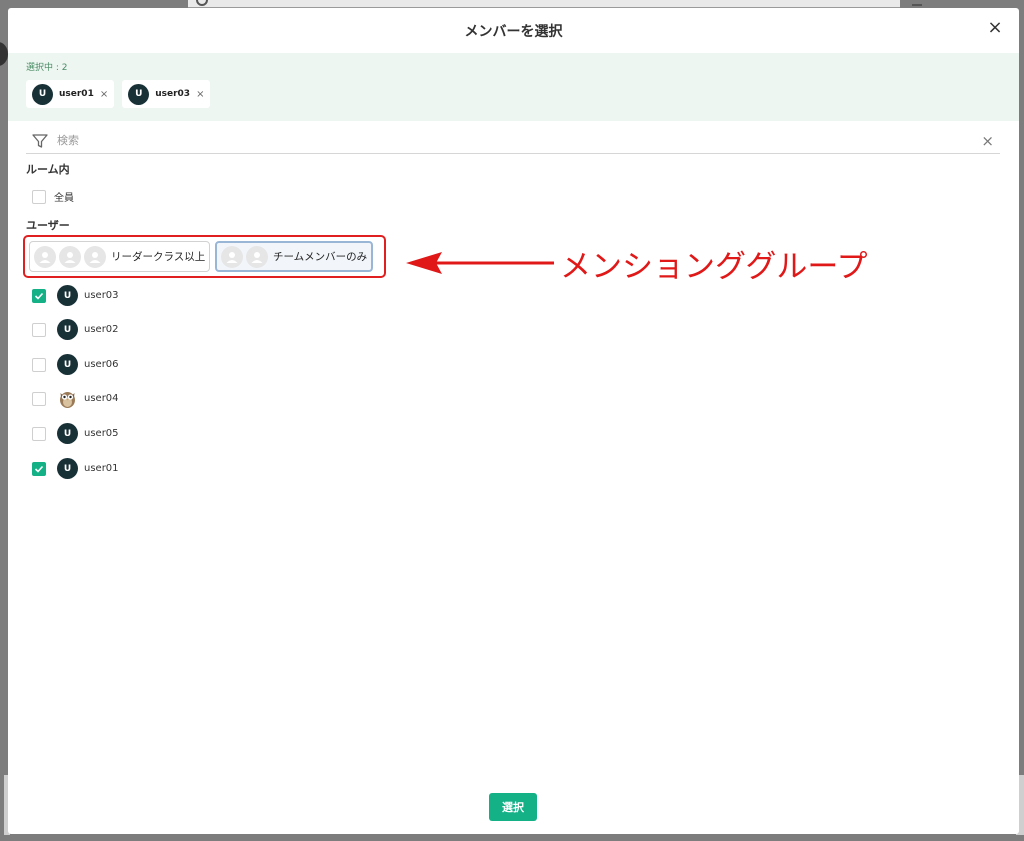 The image size is (1024, 841). I want to click on selected-chip: U user01 ×, so click(70, 94).